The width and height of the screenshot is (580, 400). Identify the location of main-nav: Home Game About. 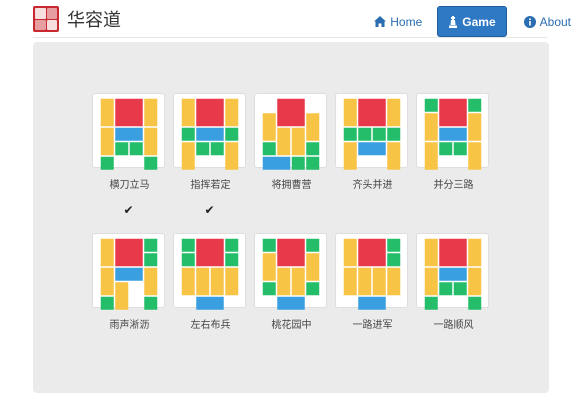
(472, 21).